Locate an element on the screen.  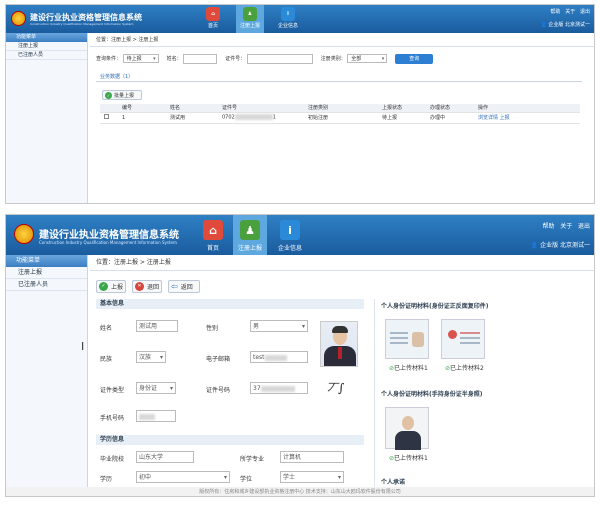
user-icon: 👤 is located at coordinates (534, 245).